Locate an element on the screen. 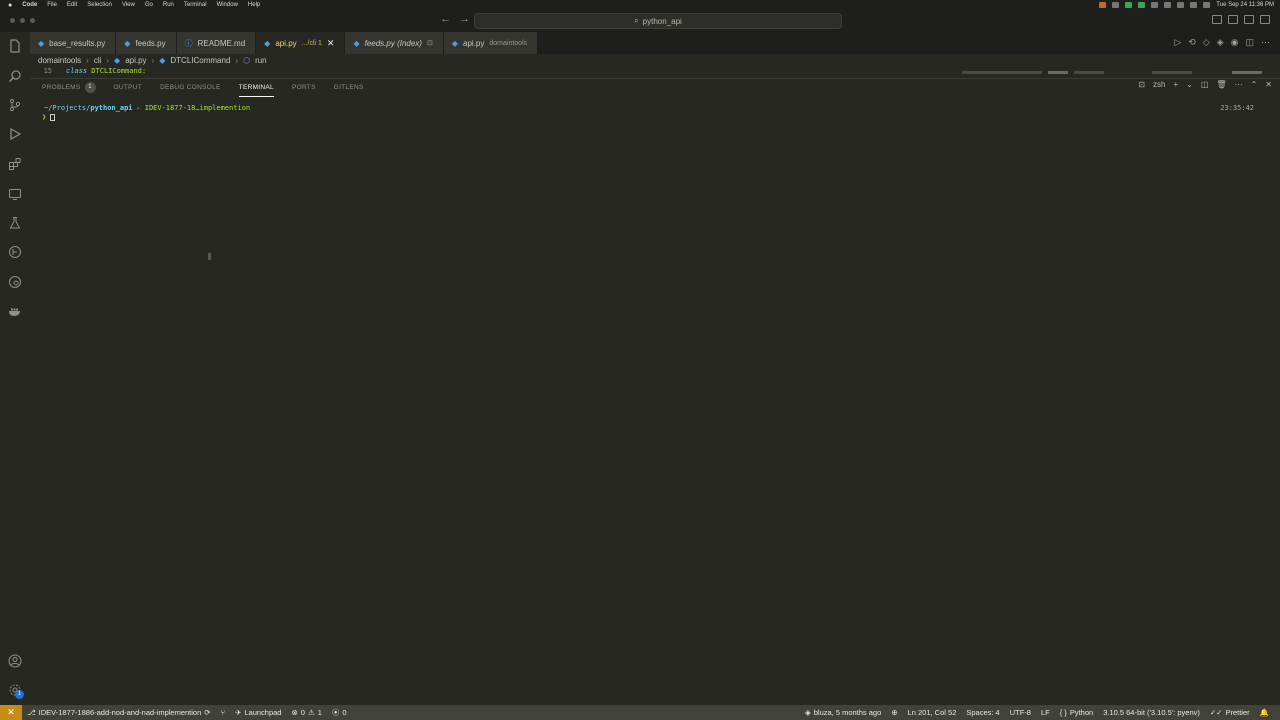 The image size is (1280, 720). menu-help: Help is located at coordinates (254, 5).